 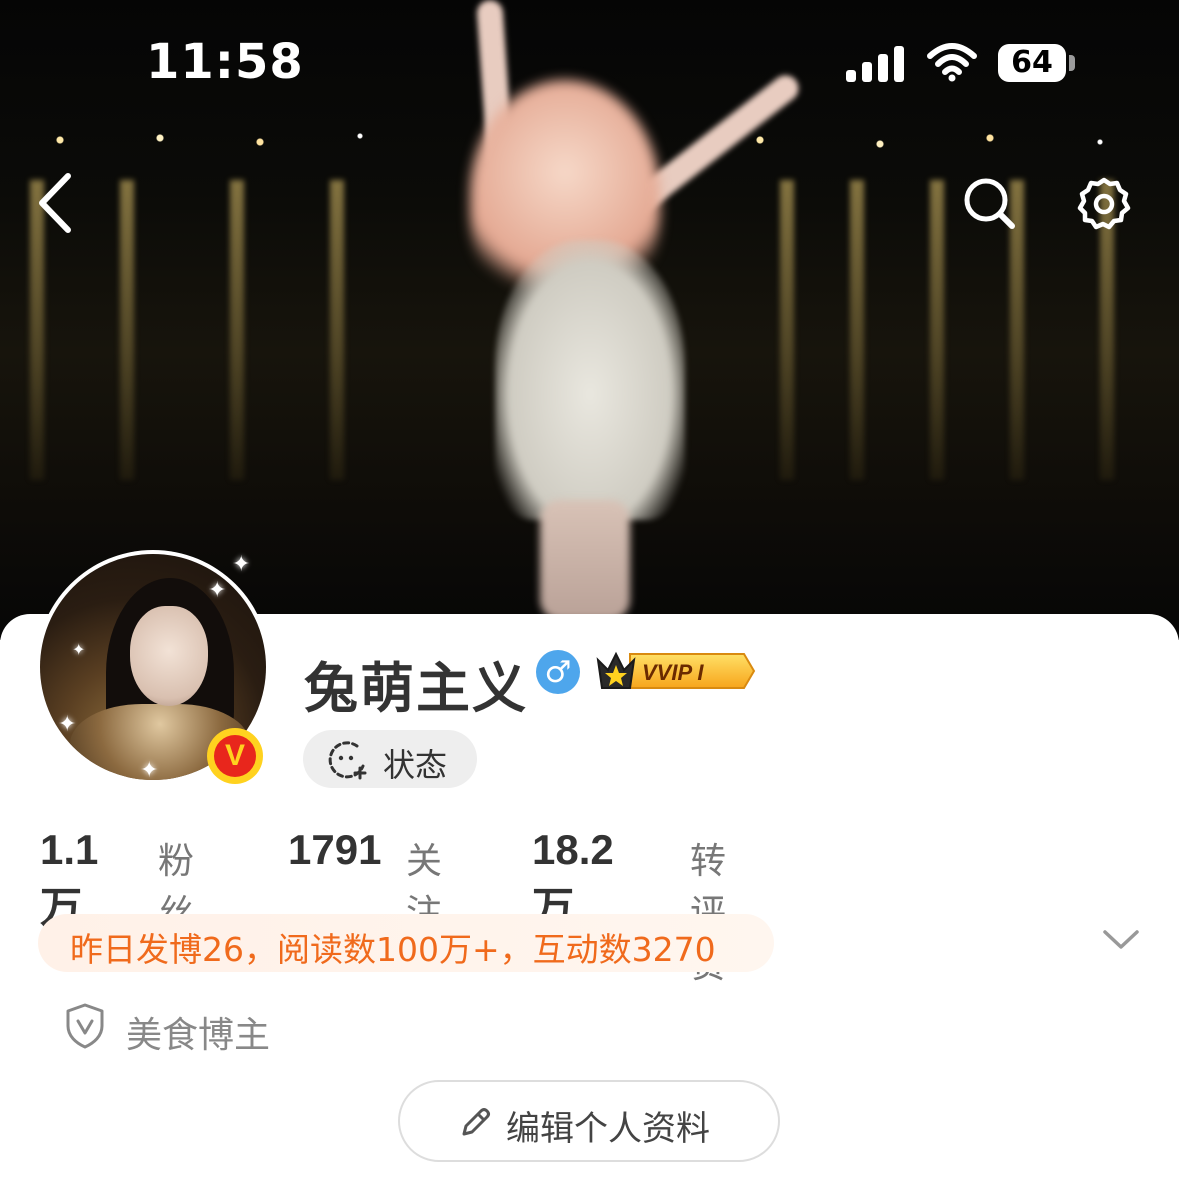 I want to click on following-count: 1791, so click(x=334, y=850).